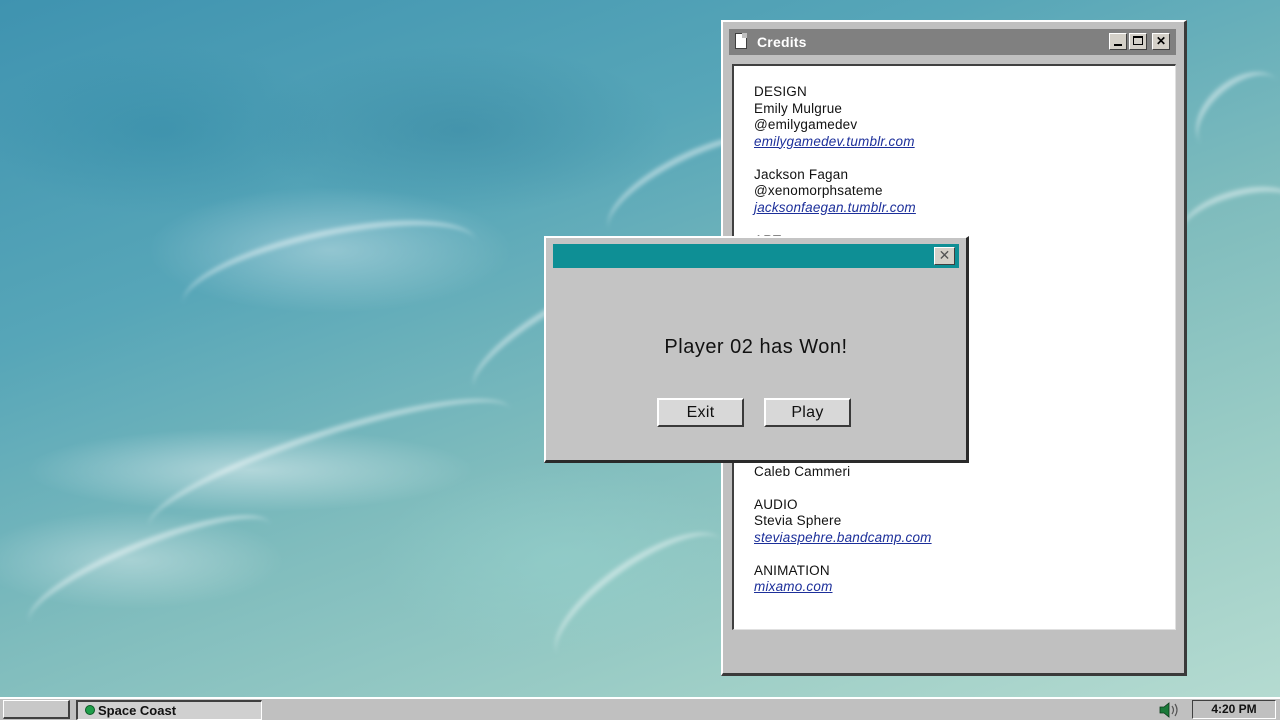 The width and height of the screenshot is (1280, 720). Describe the element at coordinates (1118, 41) in the screenshot. I see `minimize-button` at that location.